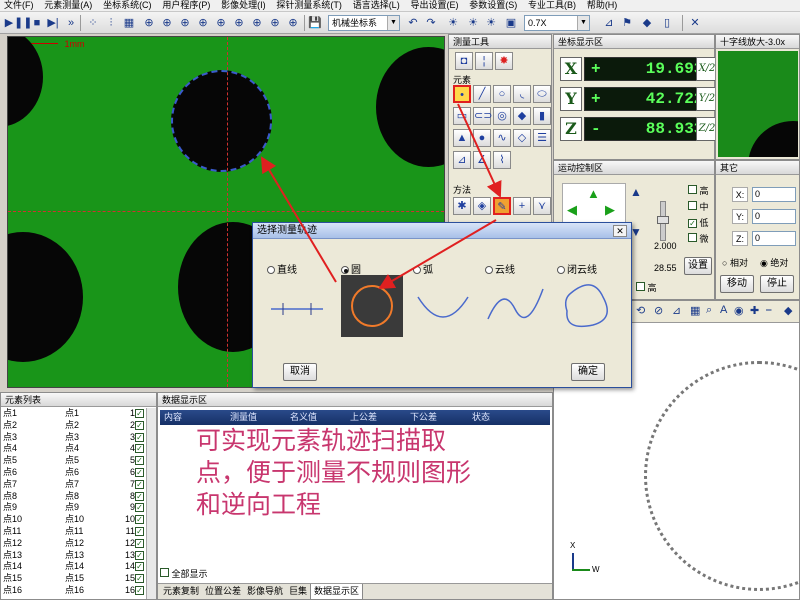 This screenshot has height=600, width=800. Describe the element at coordinates (774, 216) in the screenshot. I see `y-input: 0` at that location.